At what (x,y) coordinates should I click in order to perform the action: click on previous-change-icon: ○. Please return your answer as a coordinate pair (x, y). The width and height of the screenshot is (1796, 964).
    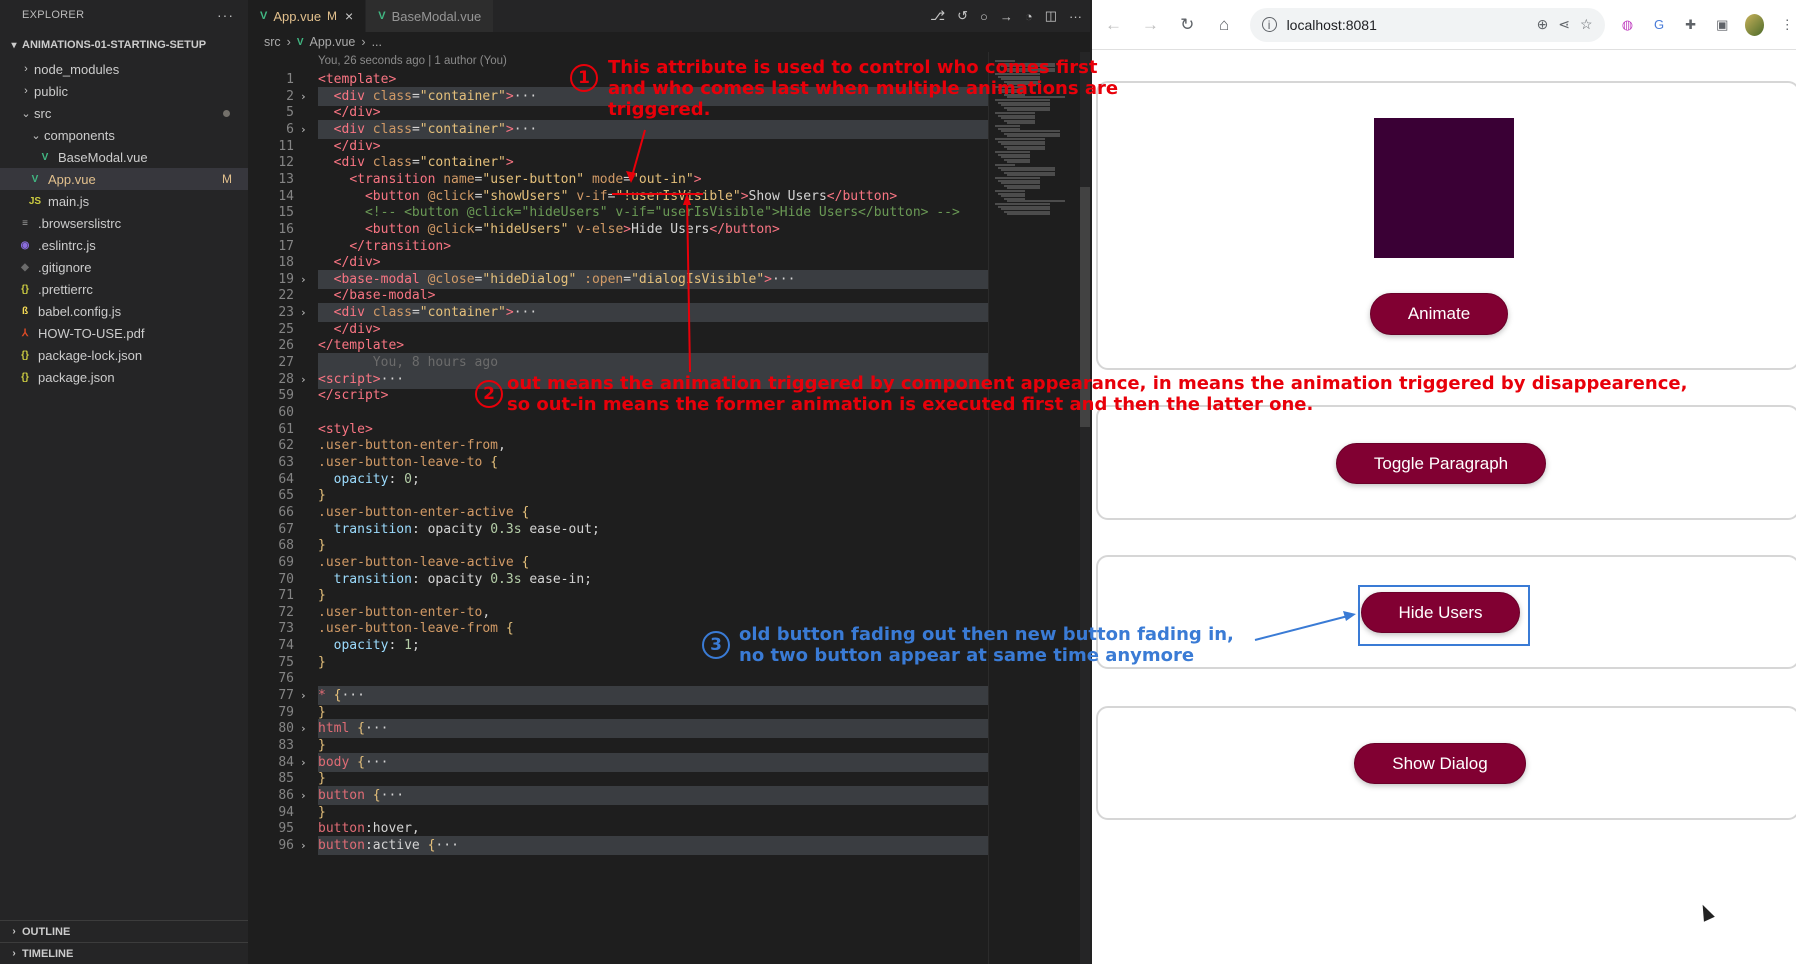
    Looking at the image, I should click on (984, 16).